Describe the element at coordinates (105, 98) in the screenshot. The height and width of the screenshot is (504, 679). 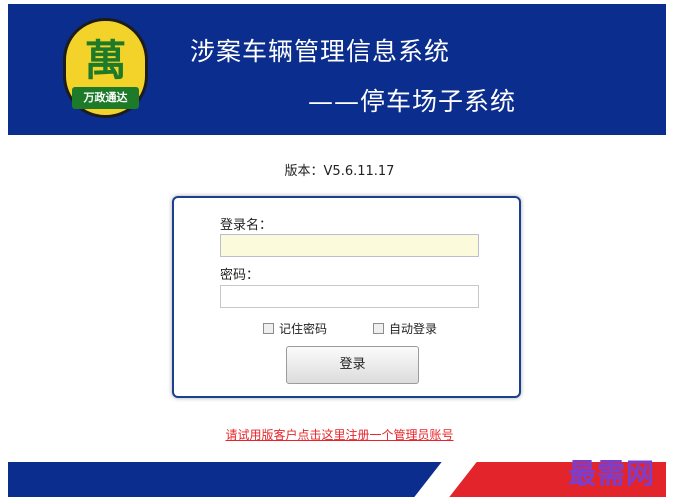
I see `logo-band-text: 万政通达` at that location.